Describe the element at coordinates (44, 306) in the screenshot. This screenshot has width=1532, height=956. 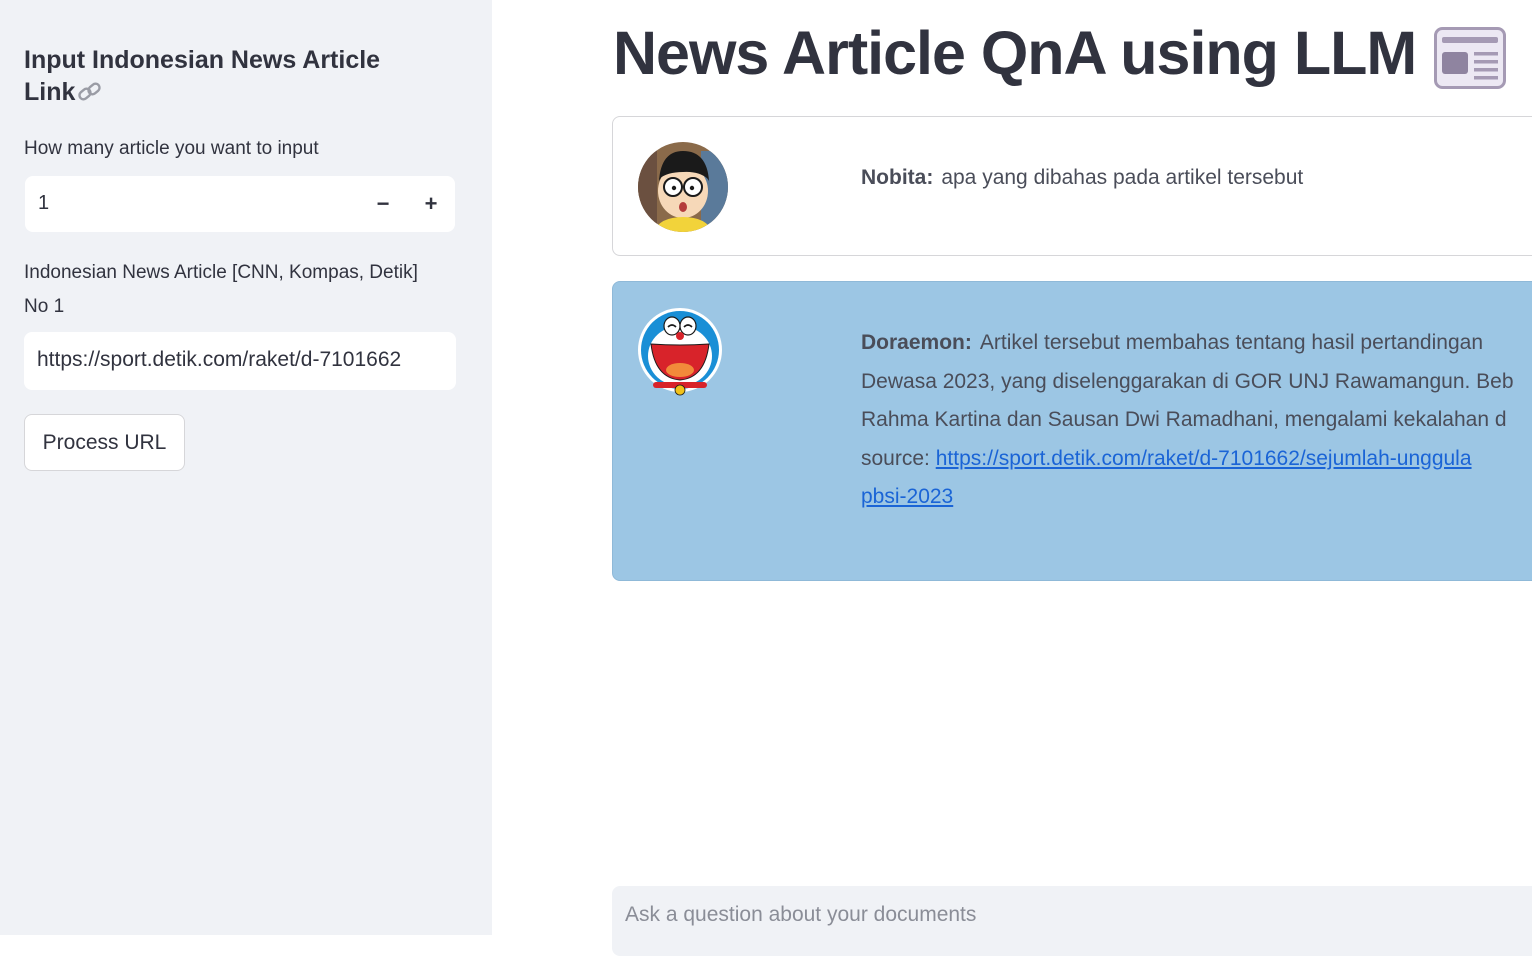
I see `article-number-label: No 1` at that location.